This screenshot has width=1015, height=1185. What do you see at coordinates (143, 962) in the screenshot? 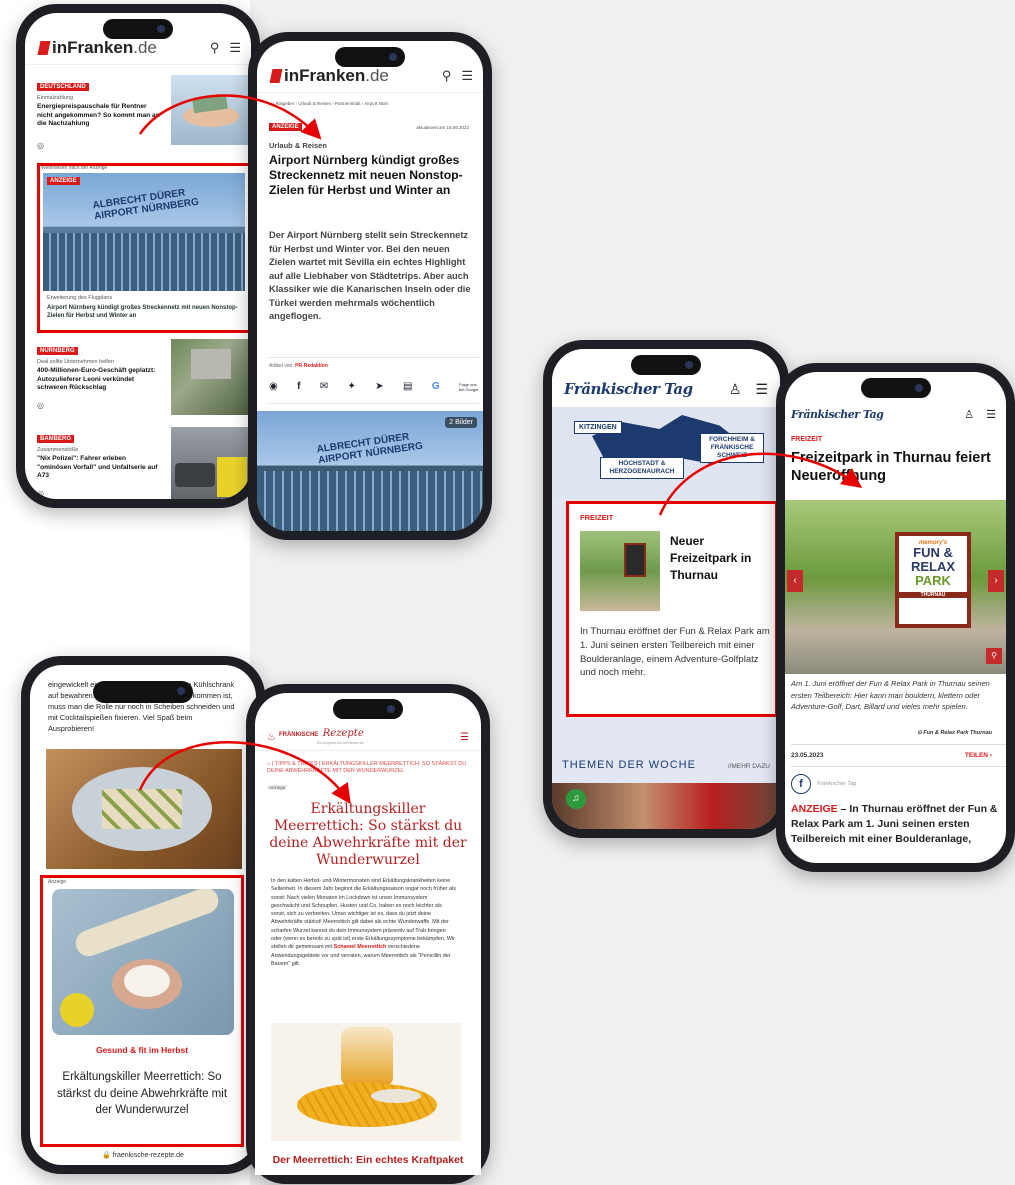
I see `horseradish-image` at bounding box center [143, 962].